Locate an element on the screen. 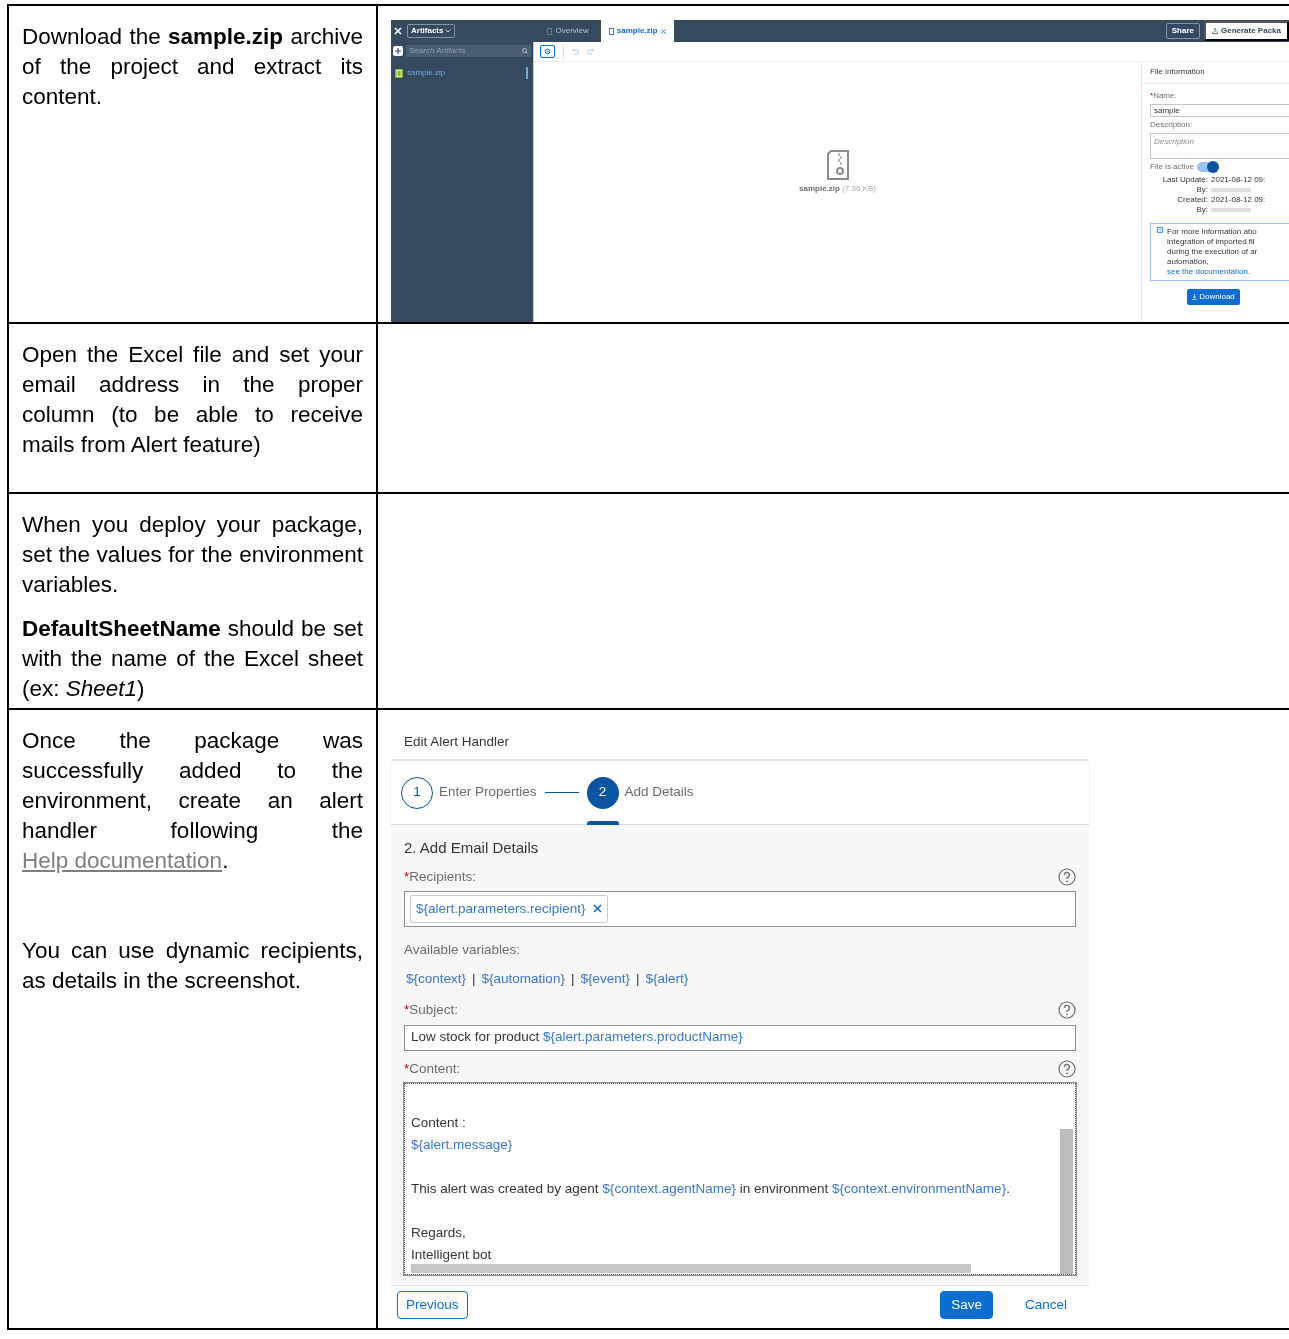 This screenshot has width=1289, height=1339. download-icon is located at coordinates (1195, 297).